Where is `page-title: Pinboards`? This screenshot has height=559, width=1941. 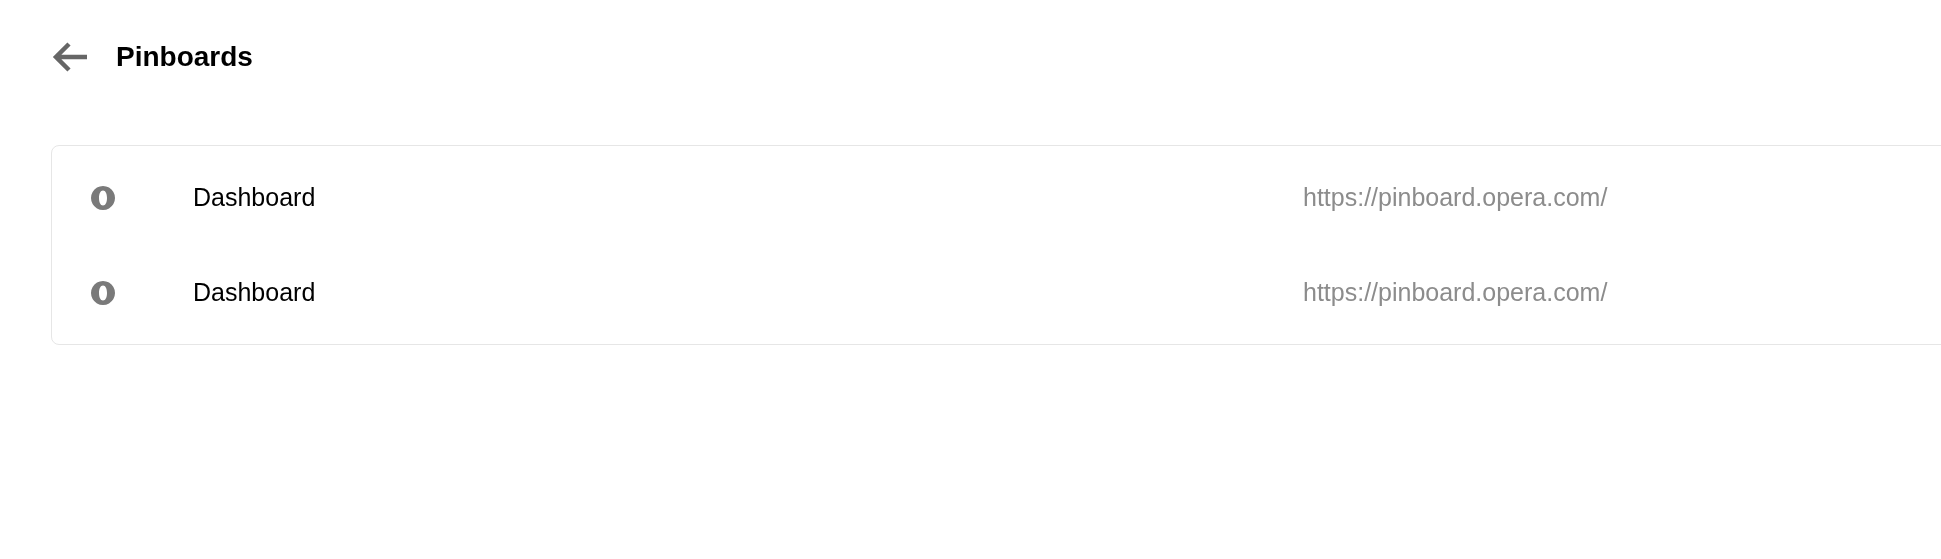 page-title: Pinboards is located at coordinates (184, 57).